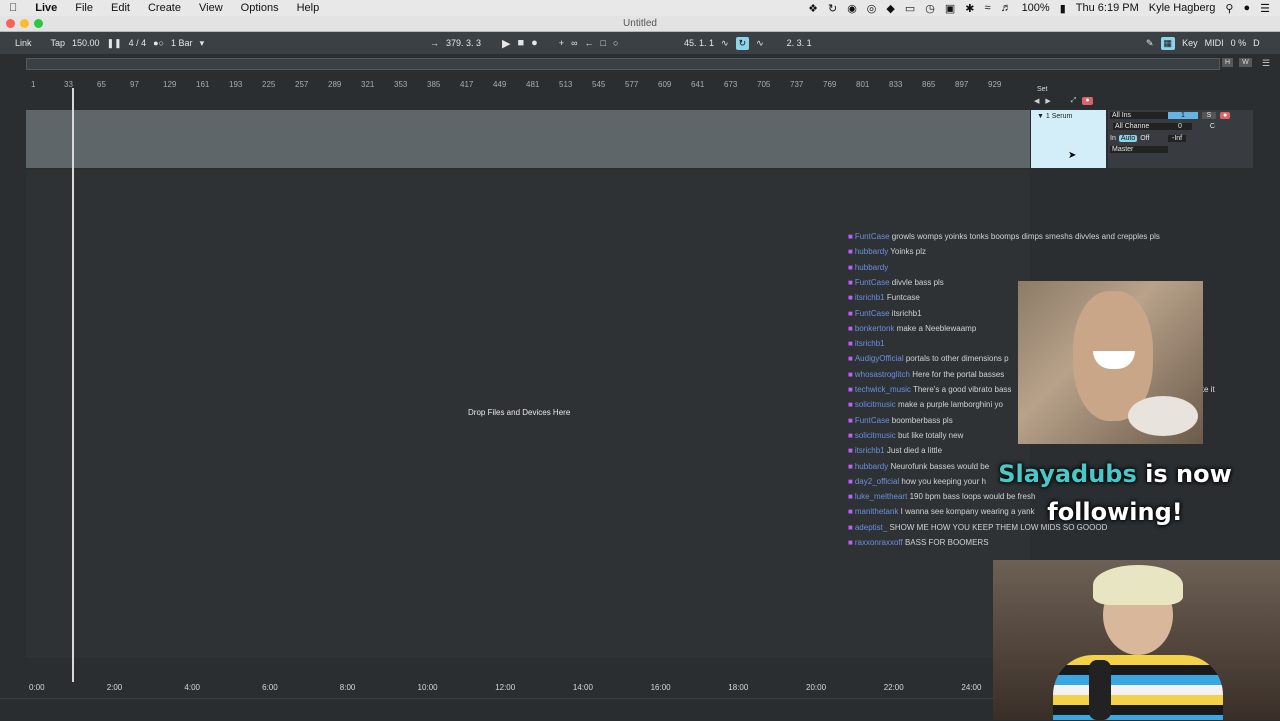  I want to click on battery-monitor-icon: ▭, so click(910, 8).